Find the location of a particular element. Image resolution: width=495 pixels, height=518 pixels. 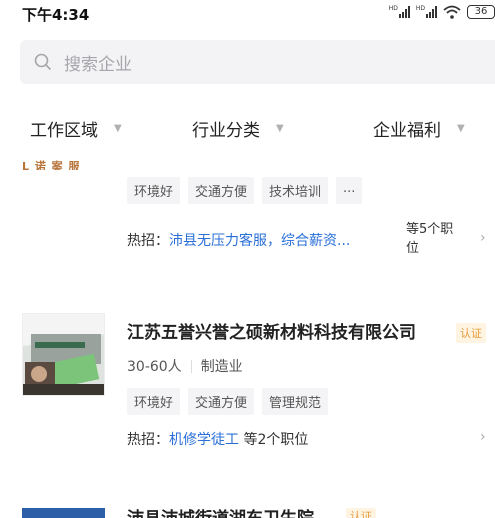

company-logo-image is located at coordinates (63, 354).